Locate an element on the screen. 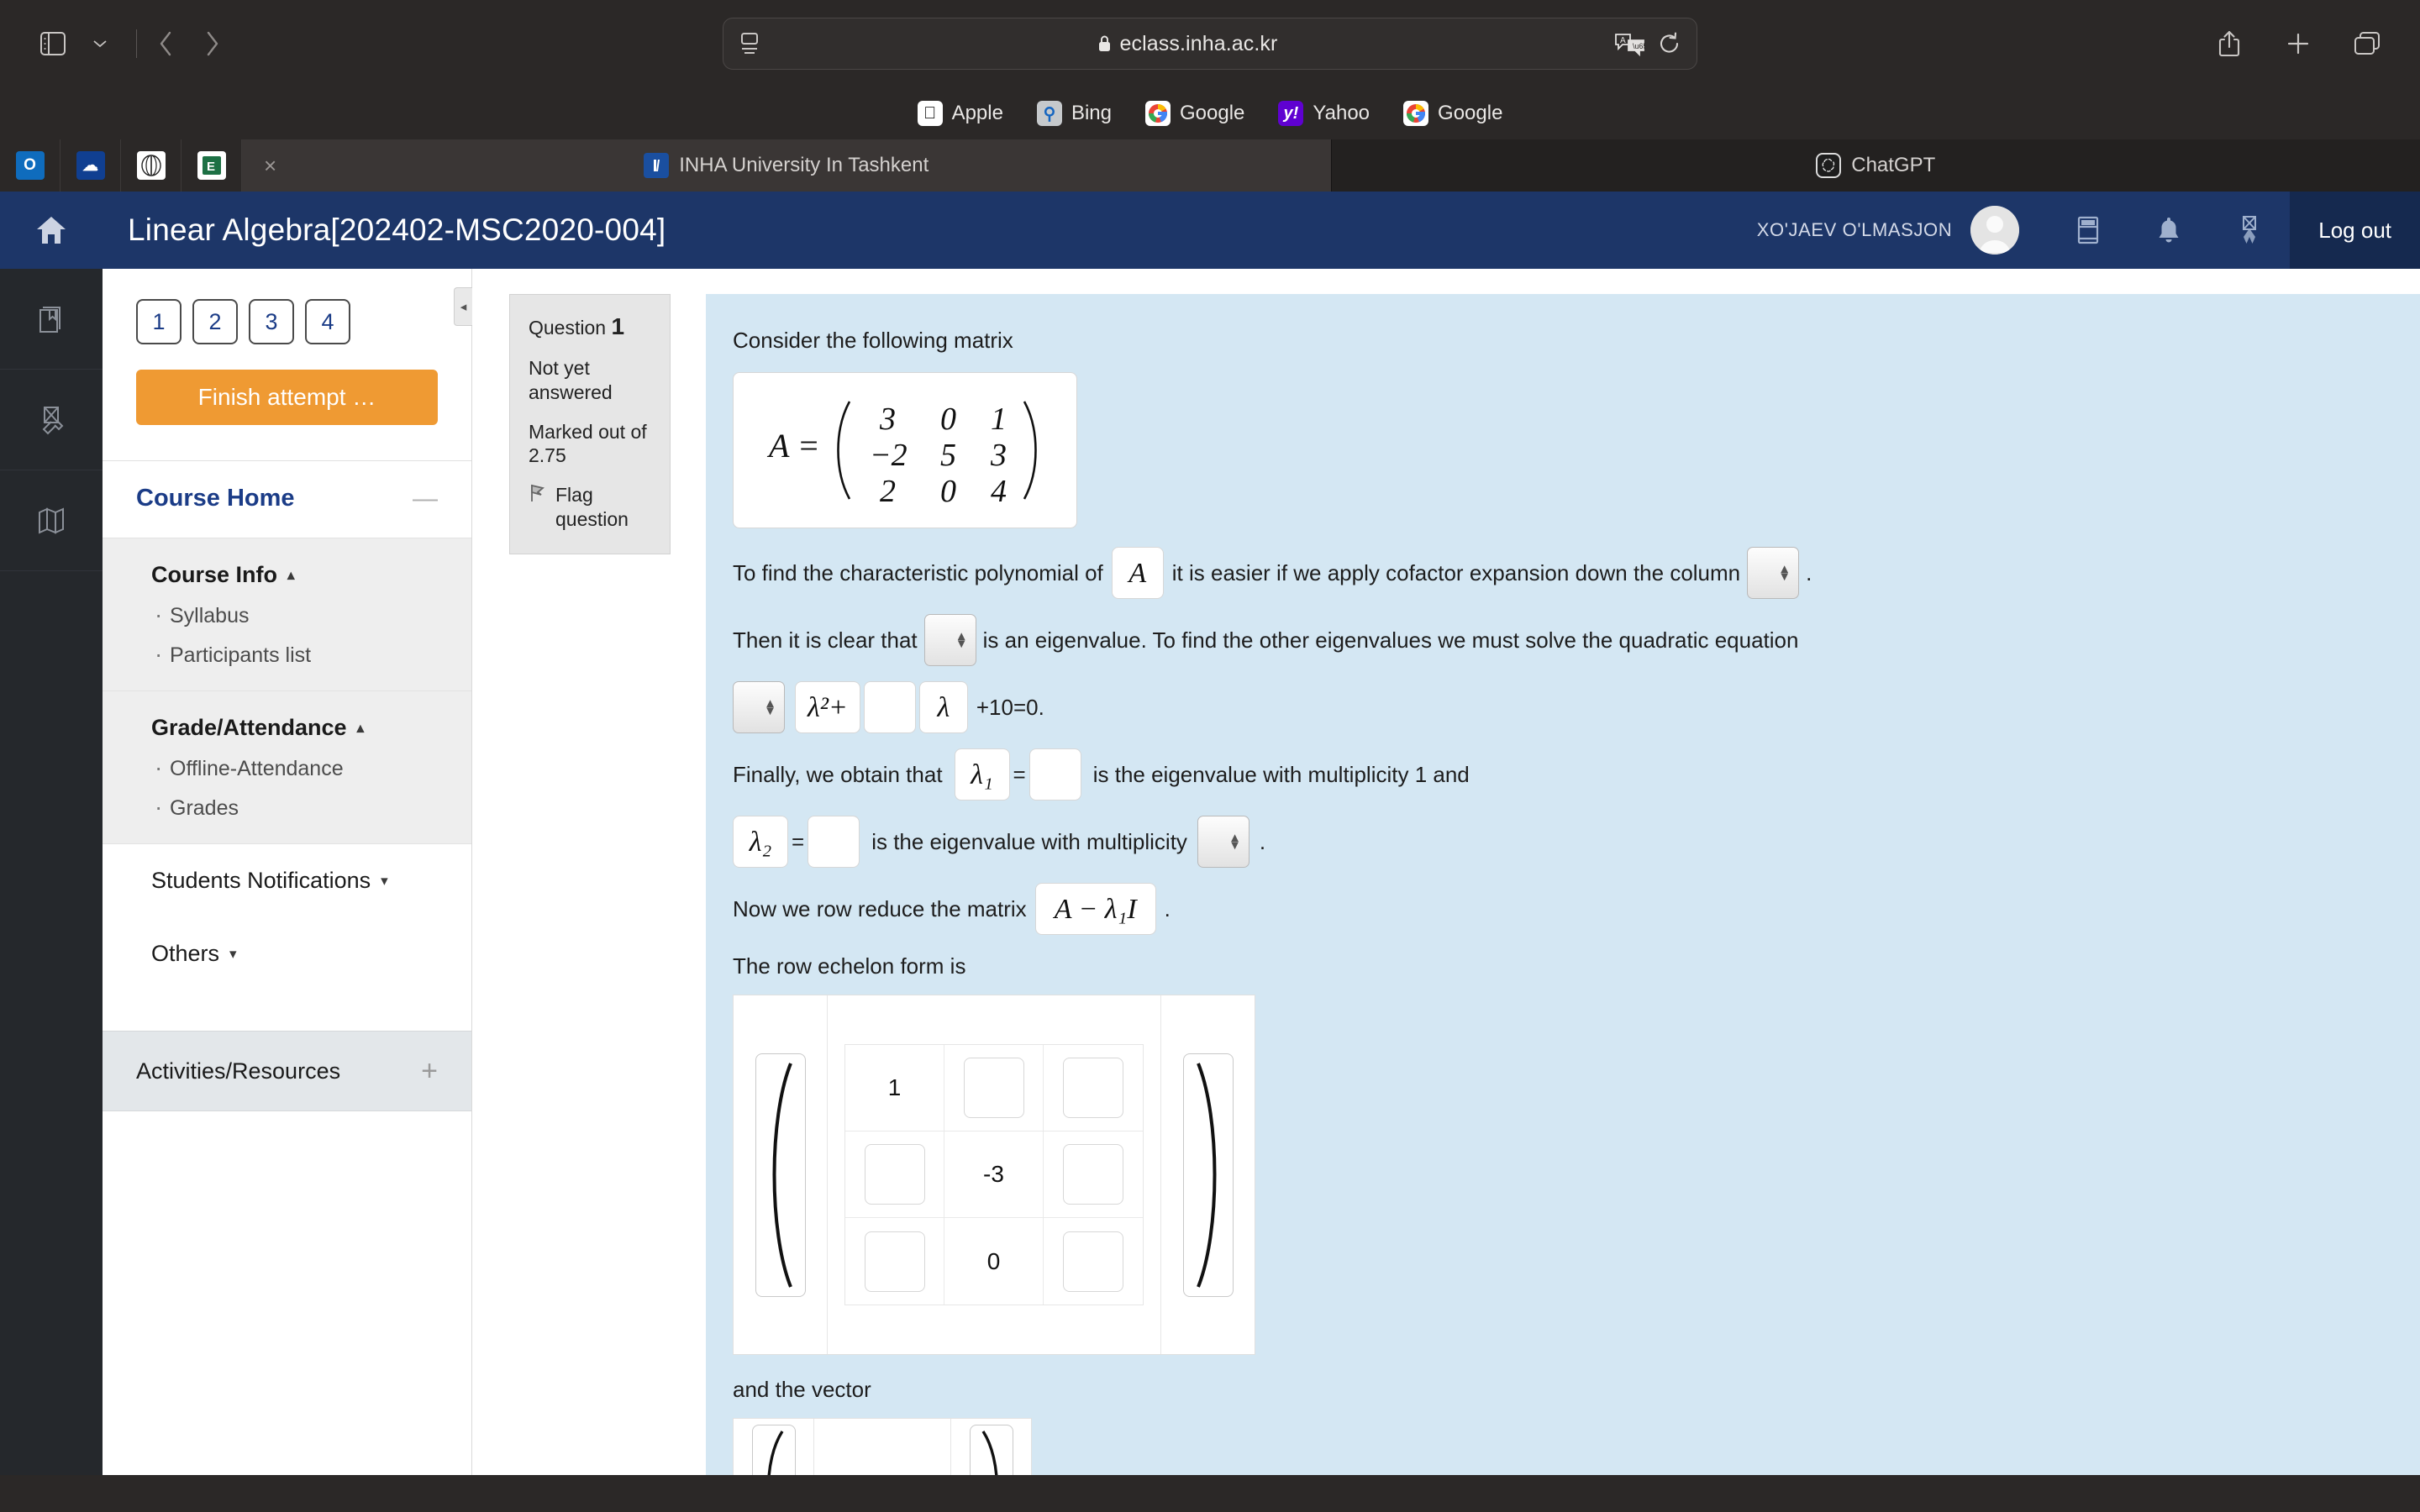  onedrive-pinned-tab: ☁ is located at coordinates (90, 165).